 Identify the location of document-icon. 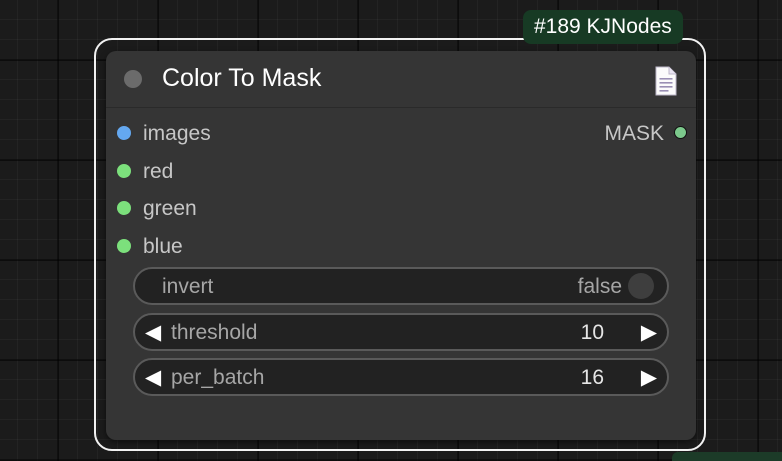
(666, 81).